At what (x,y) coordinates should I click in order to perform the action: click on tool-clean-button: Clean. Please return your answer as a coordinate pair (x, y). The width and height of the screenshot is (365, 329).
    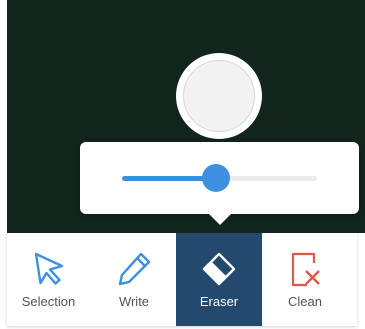
    Looking at the image, I should click on (305, 279).